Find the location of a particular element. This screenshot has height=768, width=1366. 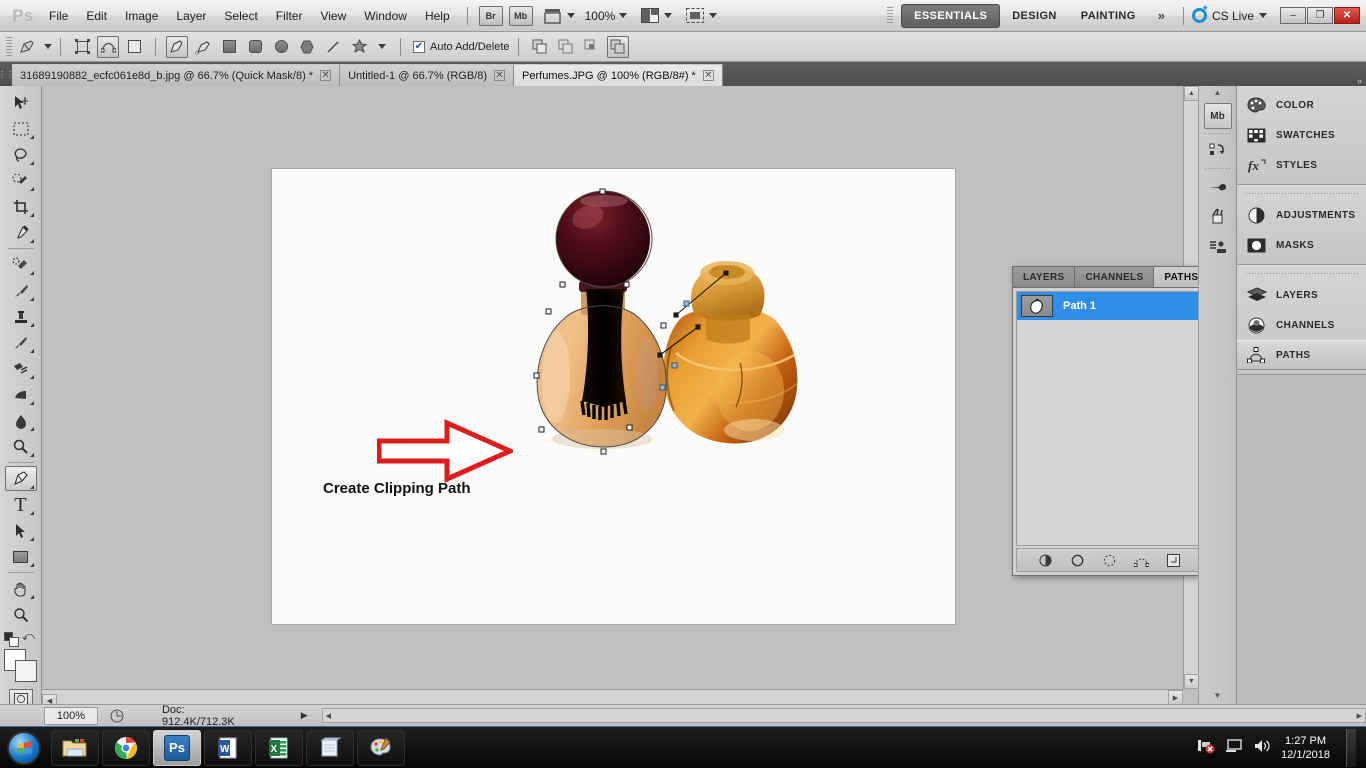

dock-item-styles: fx STYLES is located at coordinates (1301, 165).